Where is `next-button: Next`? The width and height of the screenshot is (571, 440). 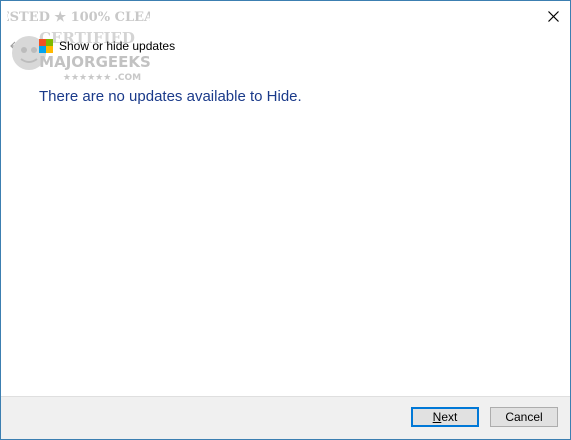 next-button: Next is located at coordinates (445, 417).